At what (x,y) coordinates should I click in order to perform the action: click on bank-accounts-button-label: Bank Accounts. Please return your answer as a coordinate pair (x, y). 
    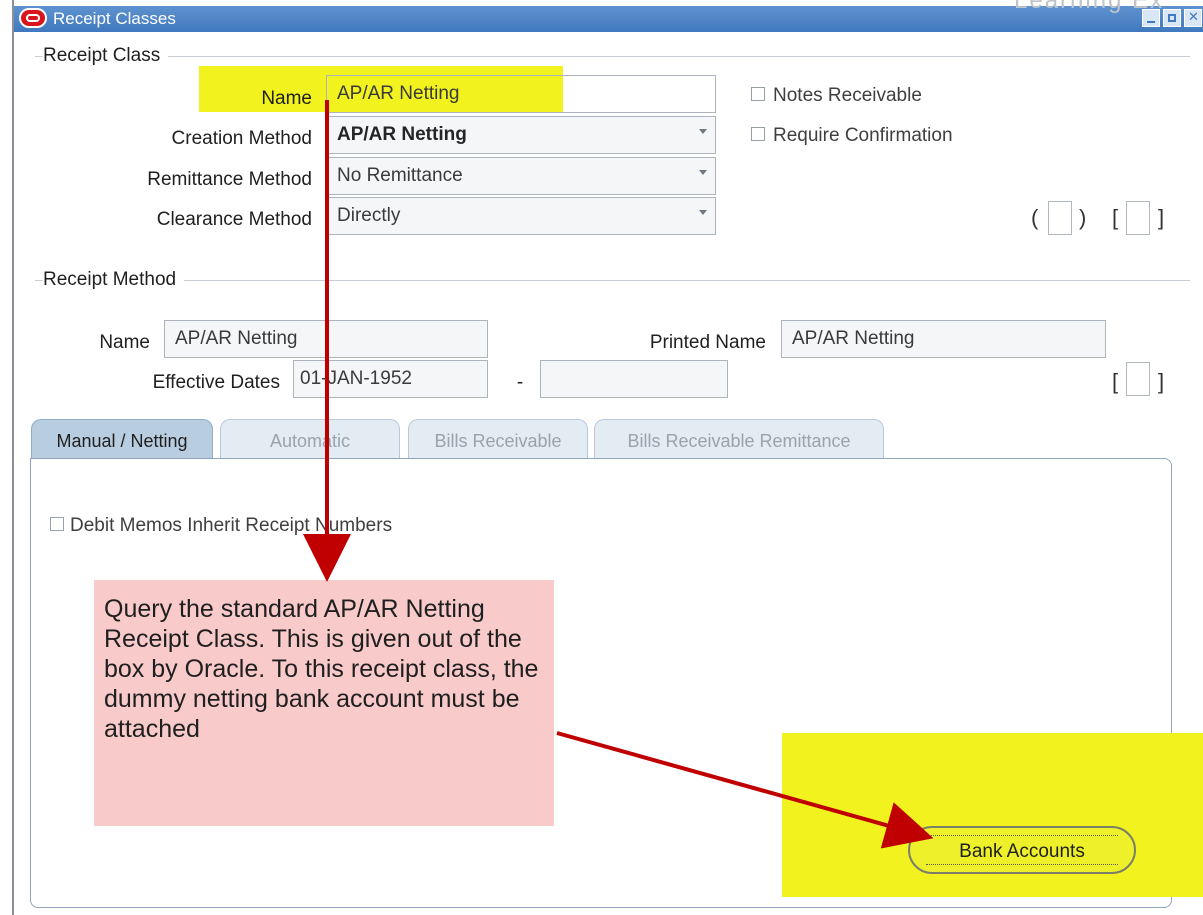
    Looking at the image, I should click on (1022, 851).